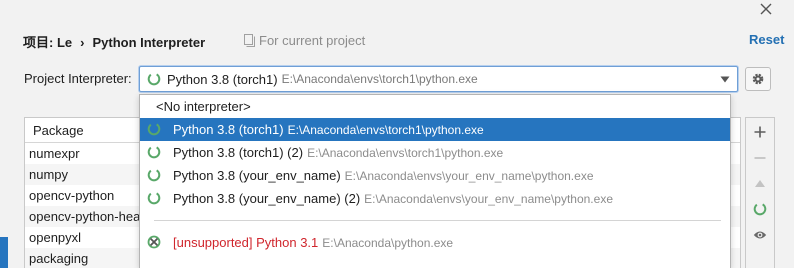 This screenshot has height=268, width=794. What do you see at coordinates (154, 242) in the screenshot?
I see `unsupported-icon` at bounding box center [154, 242].